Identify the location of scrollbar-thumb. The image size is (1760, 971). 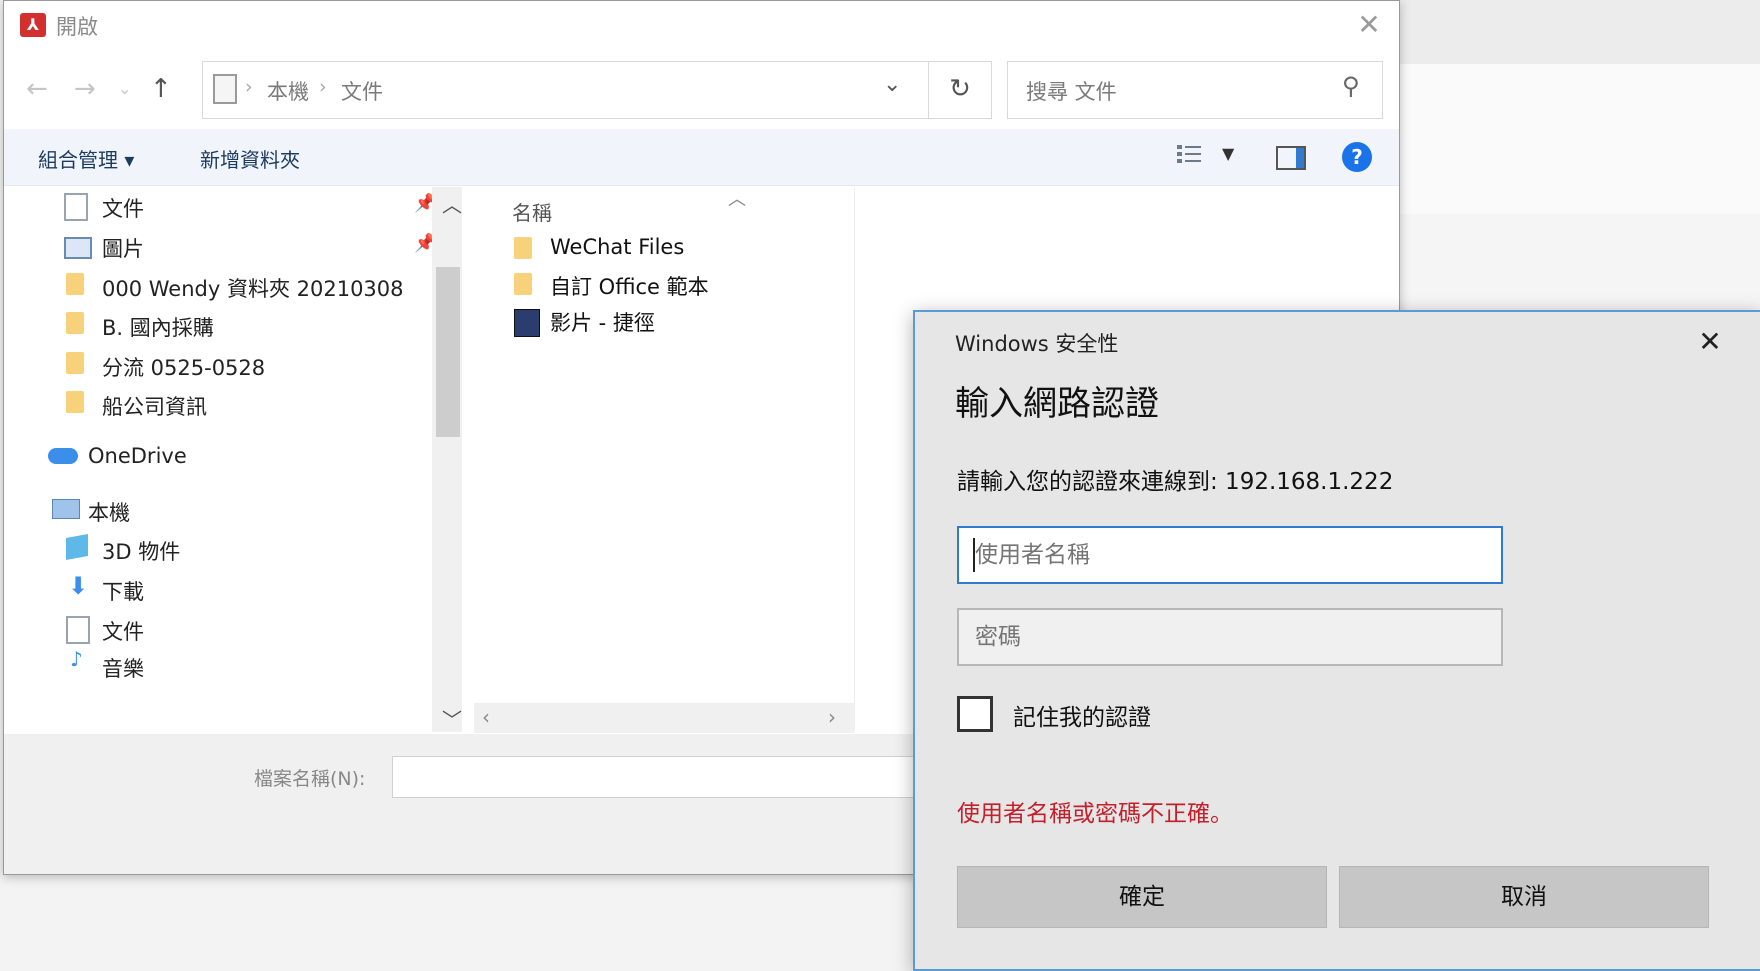
(448, 352).